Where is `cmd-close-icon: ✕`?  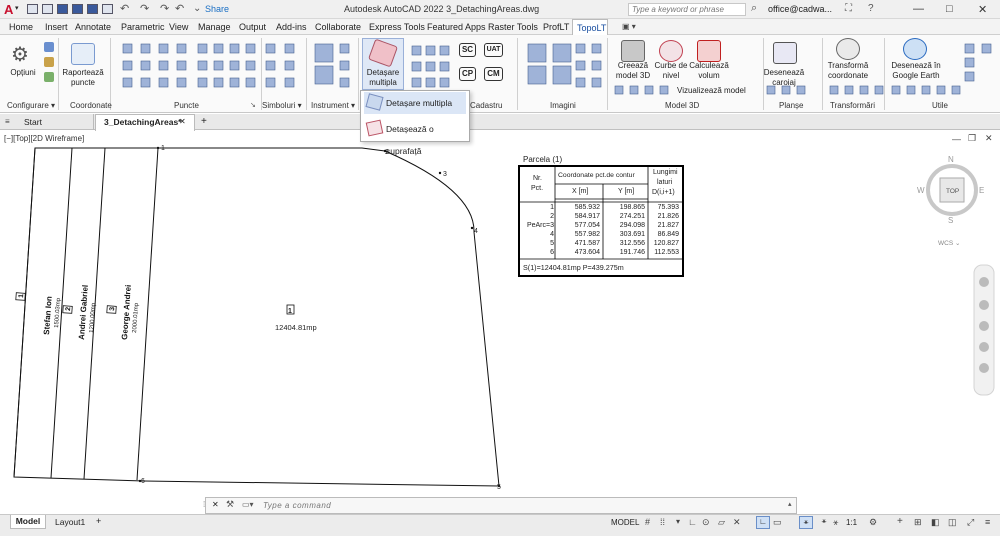 cmd-close-icon: ✕ is located at coordinates (215, 504).